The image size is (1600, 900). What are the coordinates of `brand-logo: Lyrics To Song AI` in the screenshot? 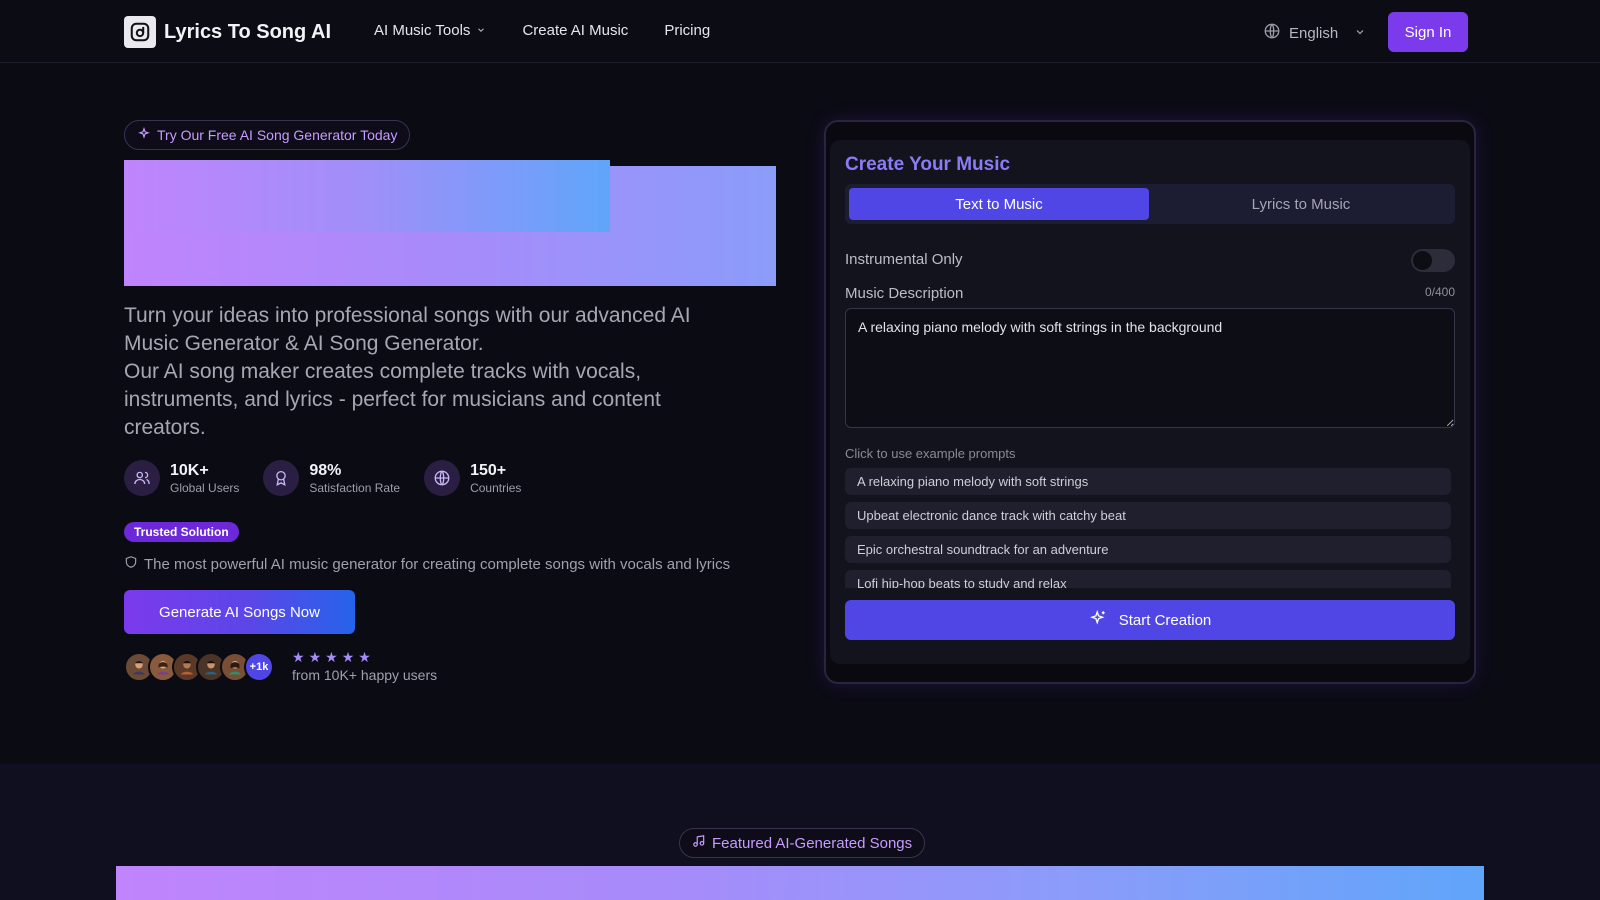 It's located at (227, 32).